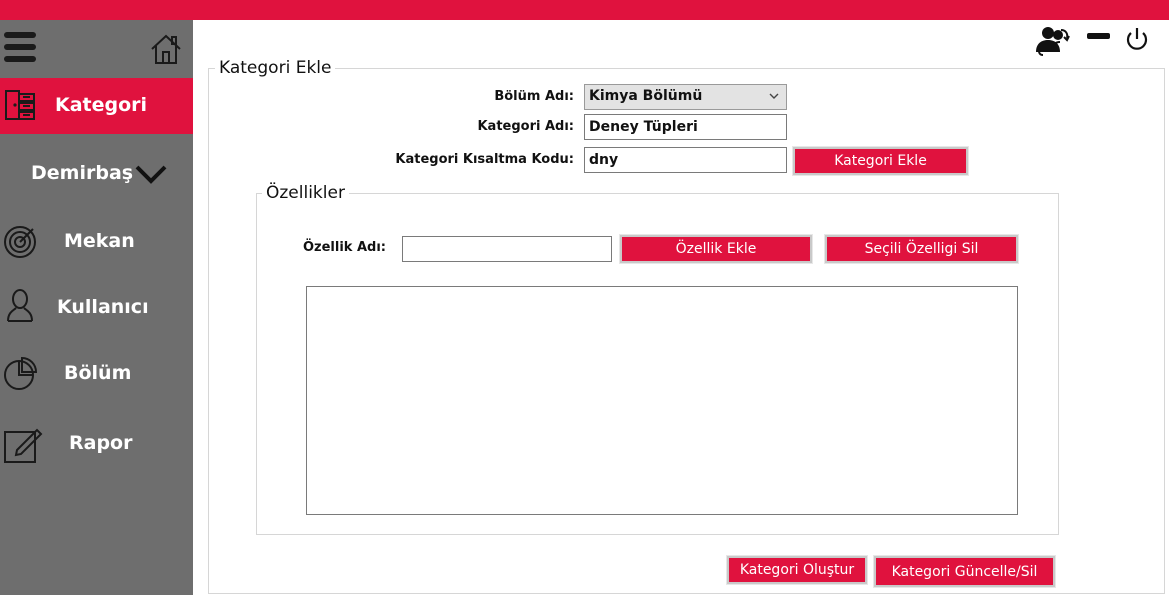 This screenshot has width=1169, height=595. Describe the element at coordinates (166, 49) in the screenshot. I see `home-icon` at that location.